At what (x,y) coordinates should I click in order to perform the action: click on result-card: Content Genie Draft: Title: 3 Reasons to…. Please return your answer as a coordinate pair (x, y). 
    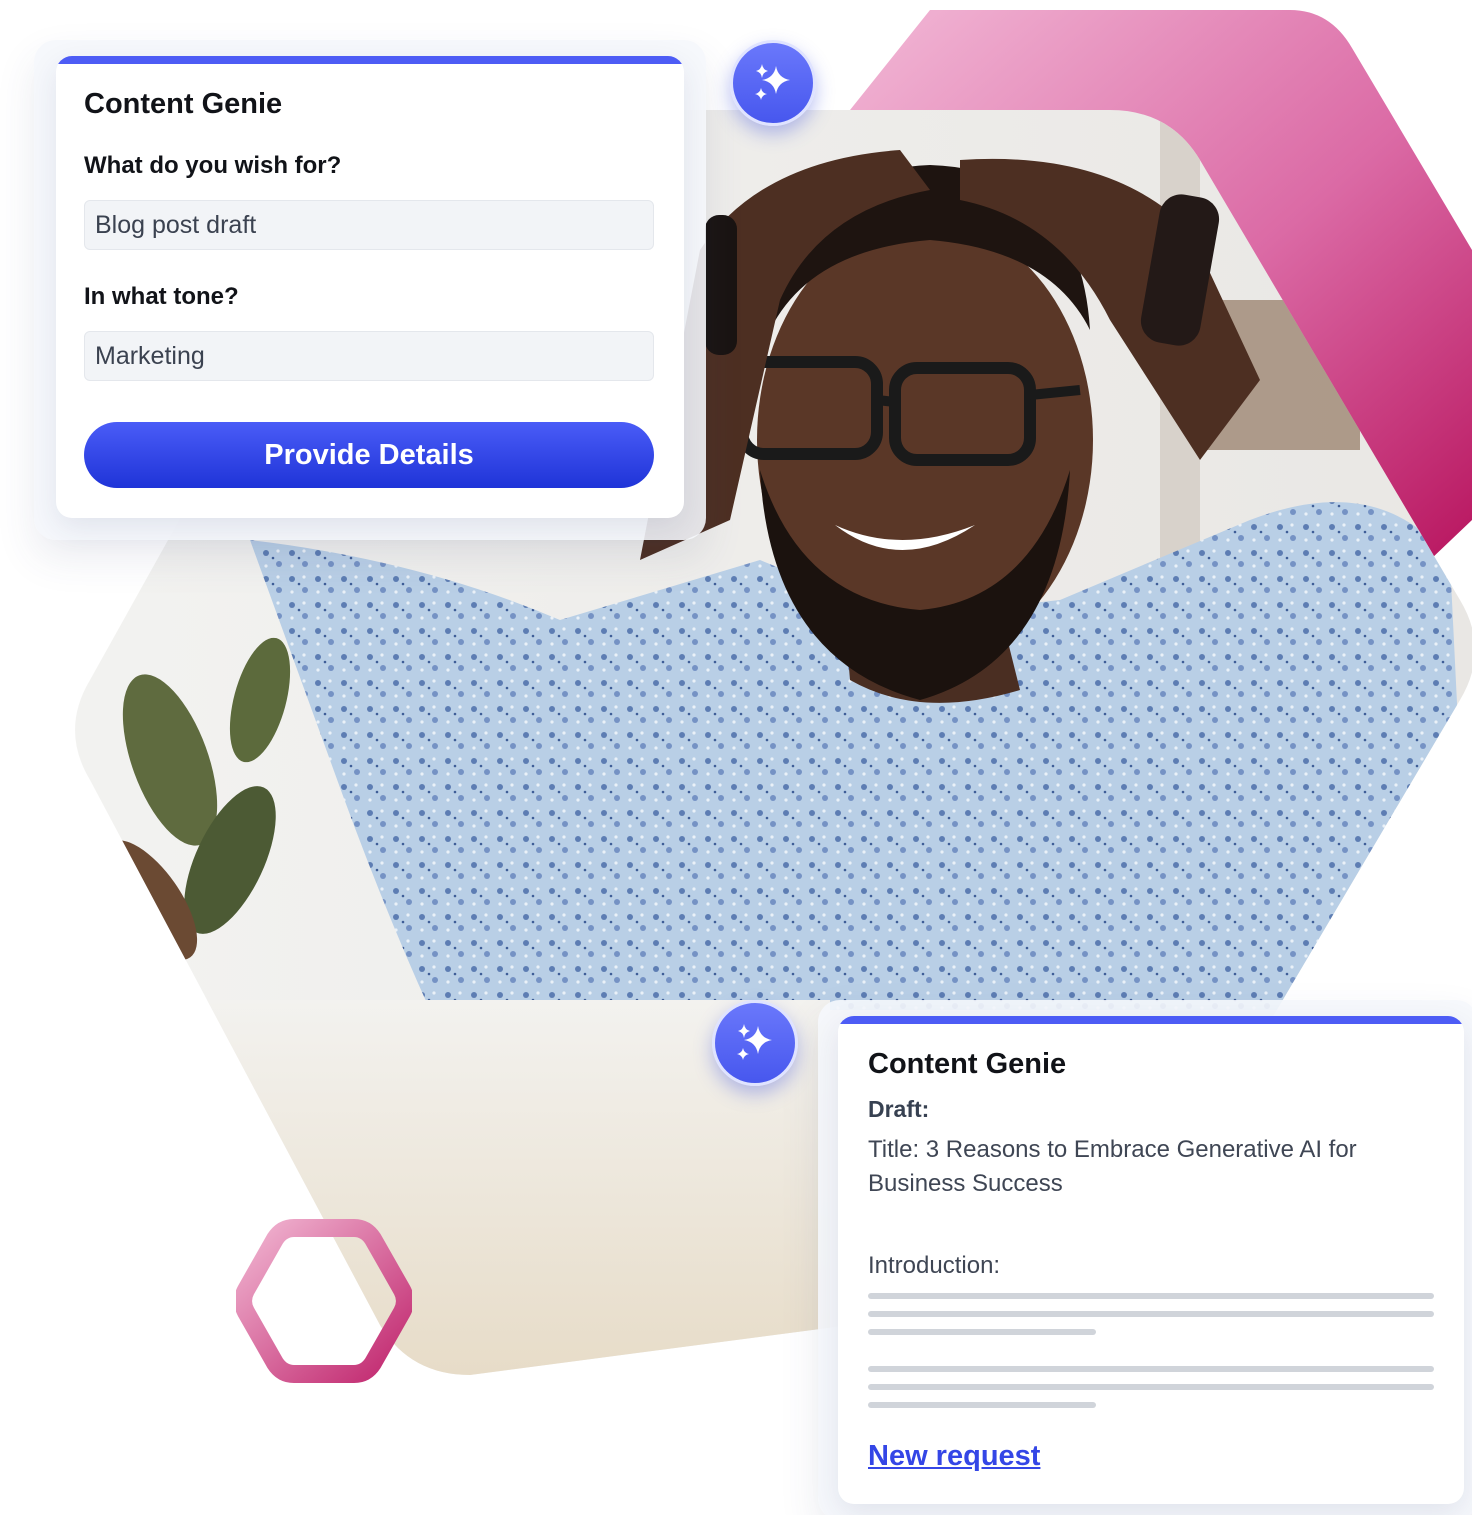
    Looking at the image, I should click on (1151, 1260).